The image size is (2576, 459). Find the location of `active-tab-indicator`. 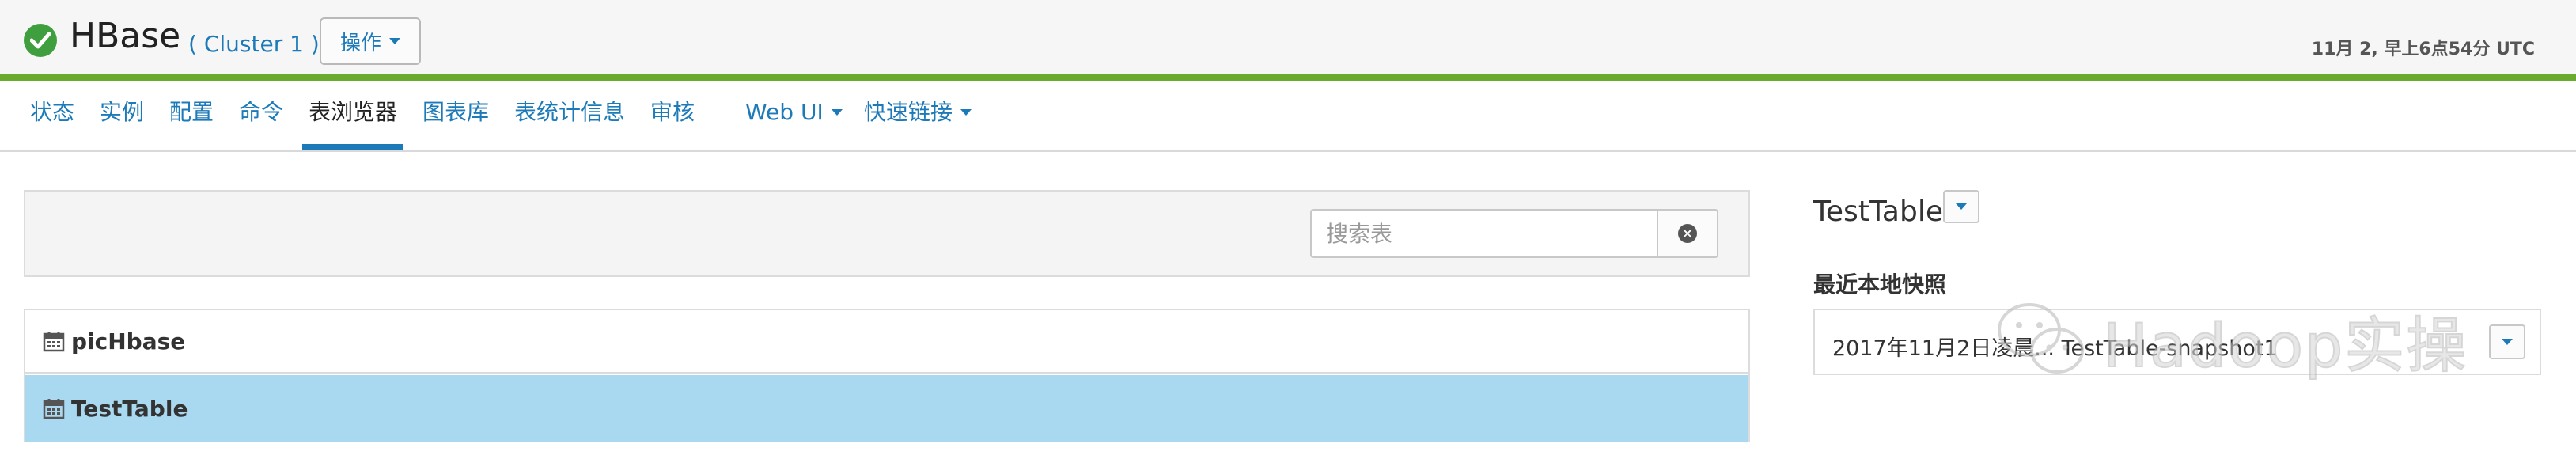

active-tab-indicator is located at coordinates (352, 147).